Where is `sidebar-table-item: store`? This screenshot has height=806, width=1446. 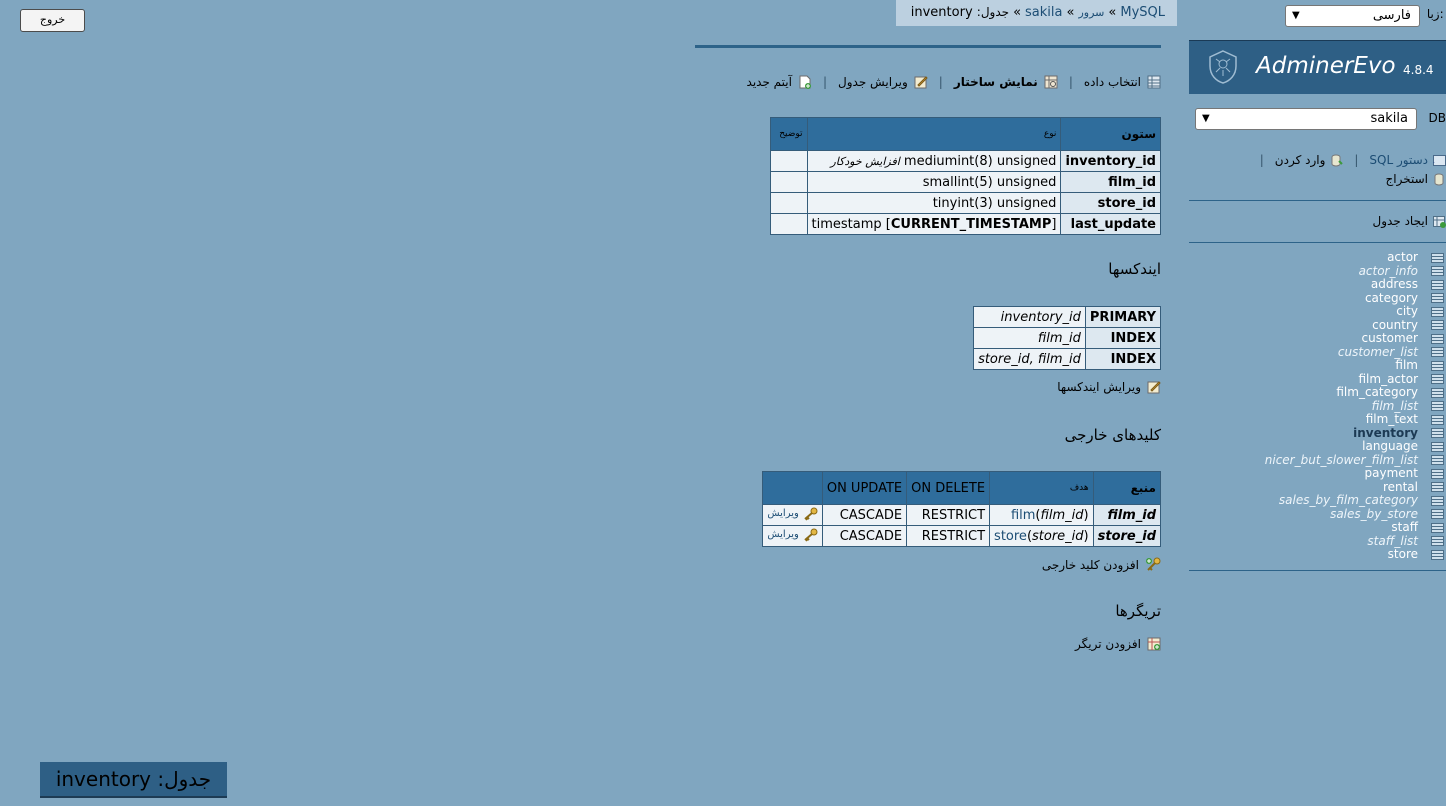 sidebar-table-item: store is located at coordinates (1354, 554).